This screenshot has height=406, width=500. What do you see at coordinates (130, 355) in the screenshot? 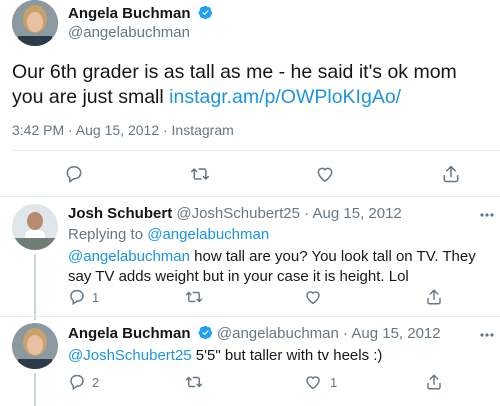
I see `mention-link: @JoshSchubert25` at bounding box center [130, 355].